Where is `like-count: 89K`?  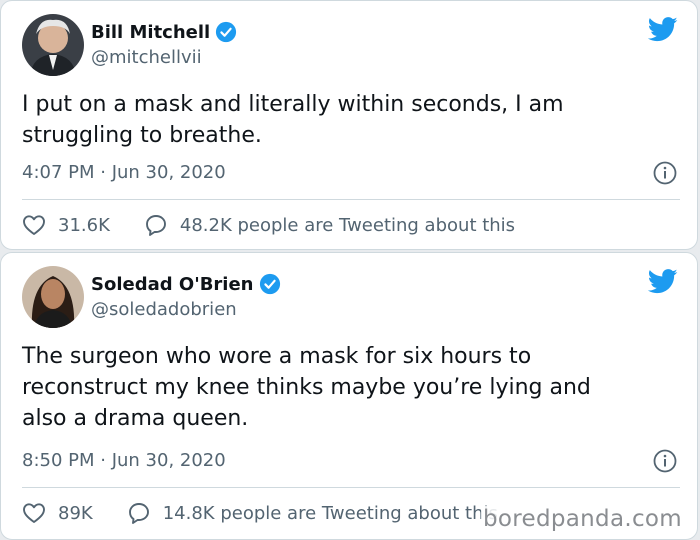 like-count: 89K is located at coordinates (75, 513).